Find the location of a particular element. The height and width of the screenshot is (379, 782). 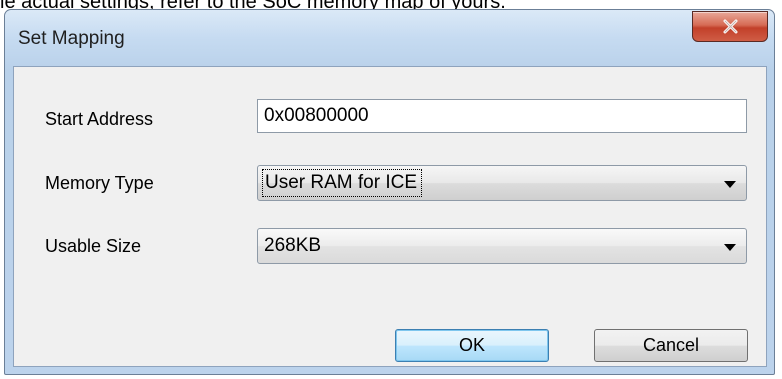

start-address-label: Start Address is located at coordinates (99, 119).